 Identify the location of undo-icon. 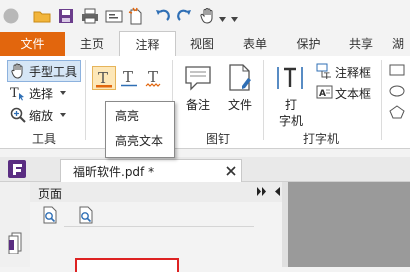
(162, 16).